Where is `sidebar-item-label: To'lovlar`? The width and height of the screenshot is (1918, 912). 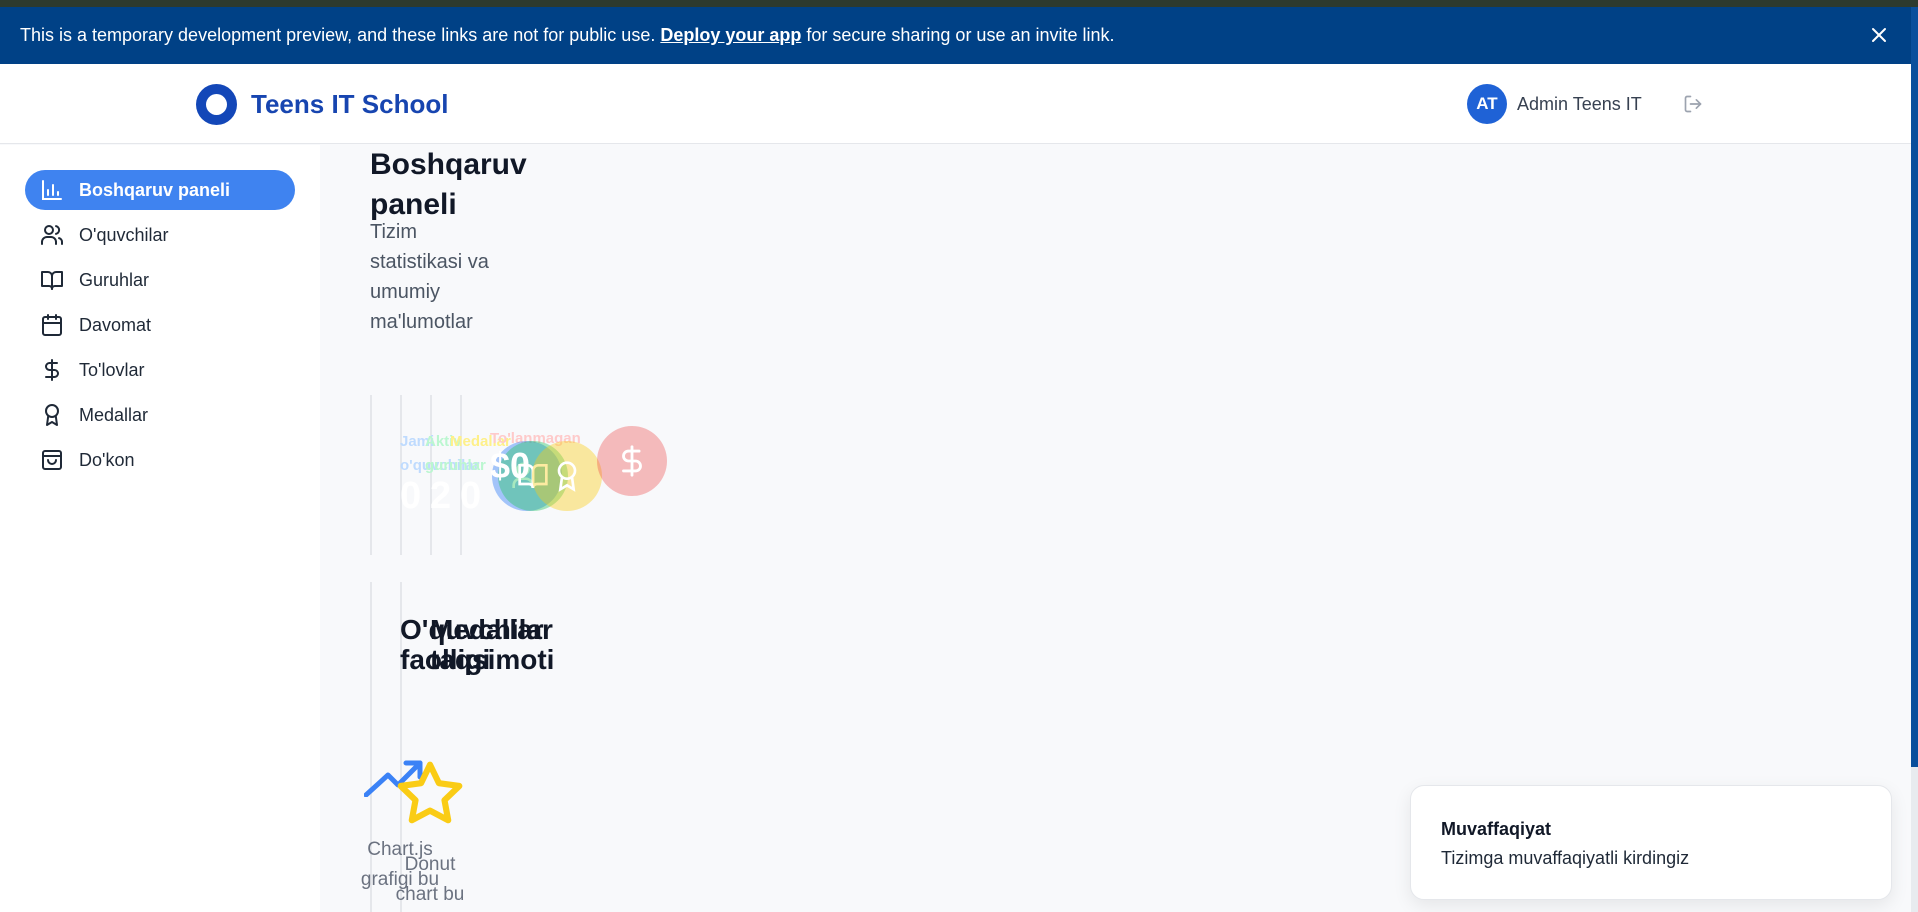 sidebar-item-label: To'lovlar is located at coordinates (112, 369).